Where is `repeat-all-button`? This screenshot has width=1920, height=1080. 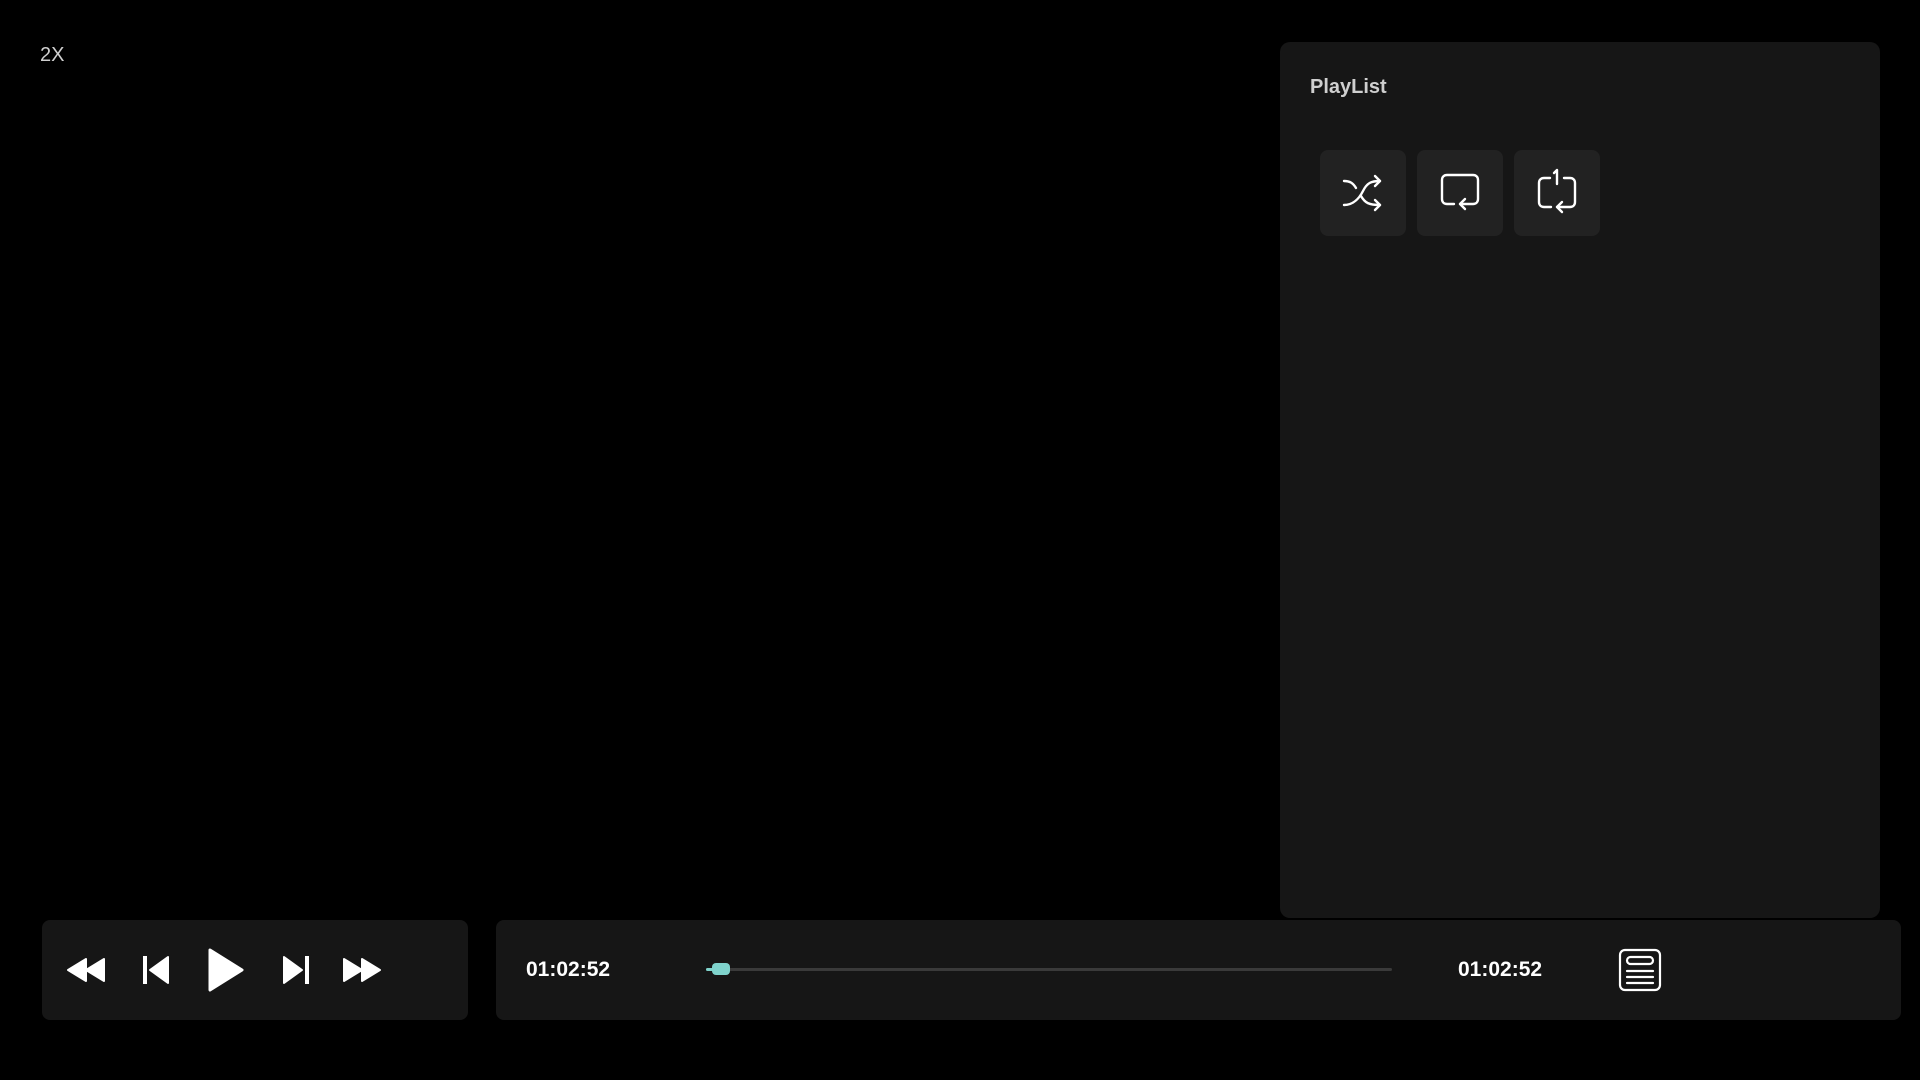 repeat-all-button is located at coordinates (1460, 193).